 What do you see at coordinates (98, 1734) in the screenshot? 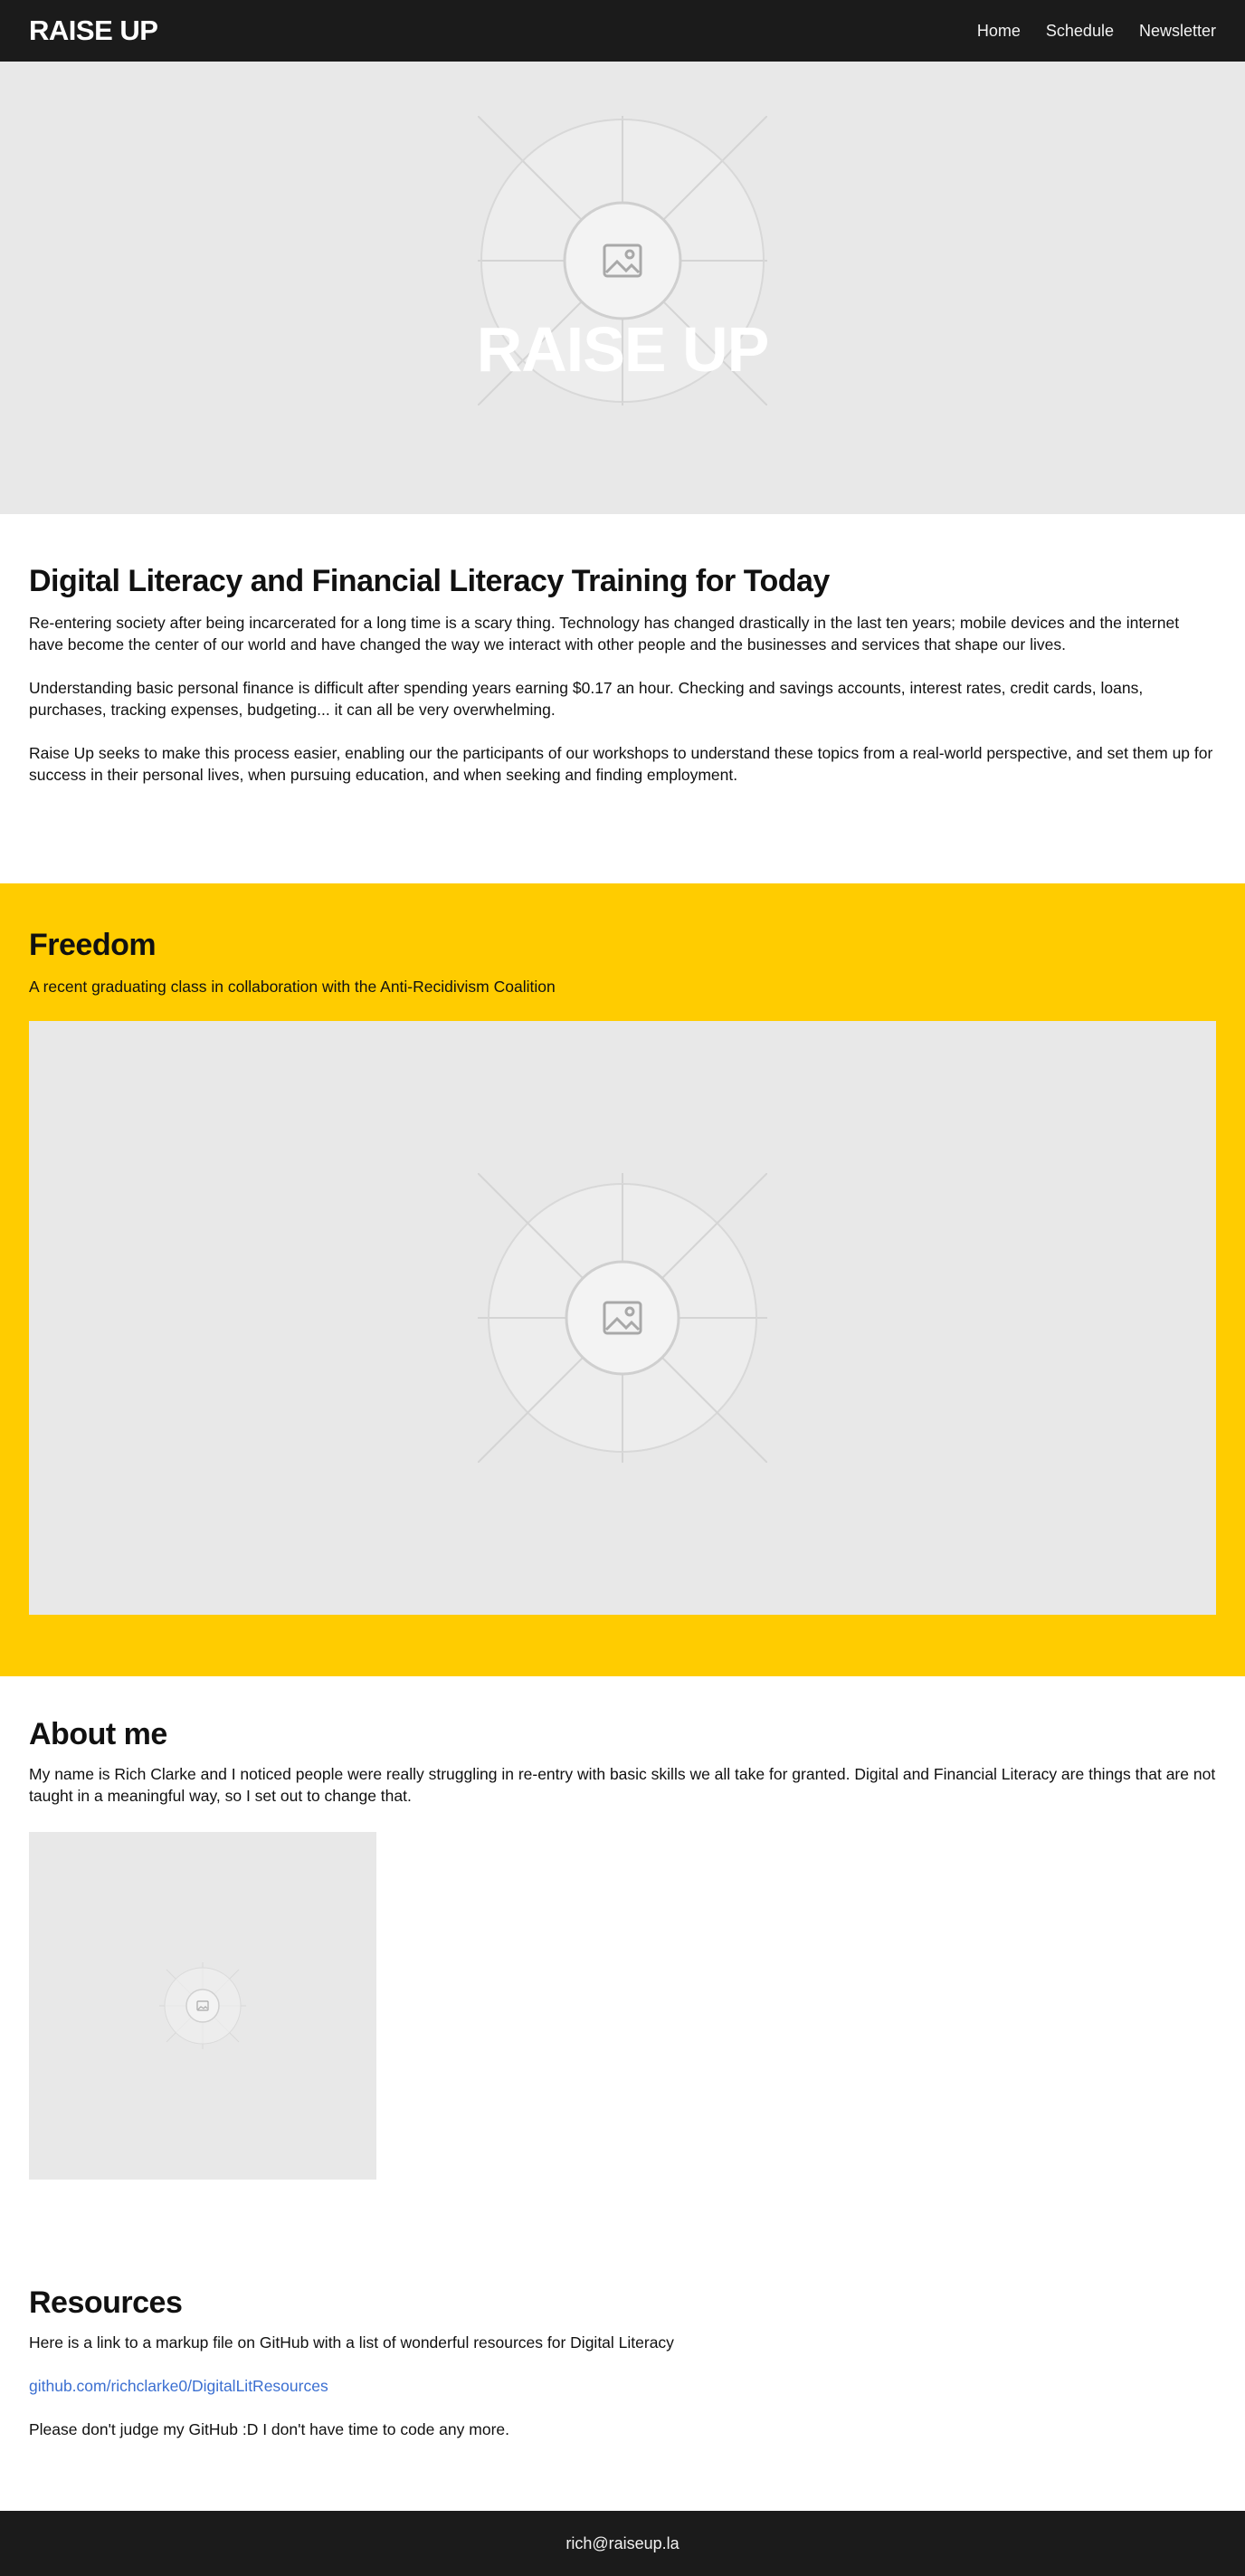
I see `about-heading: About me` at bounding box center [98, 1734].